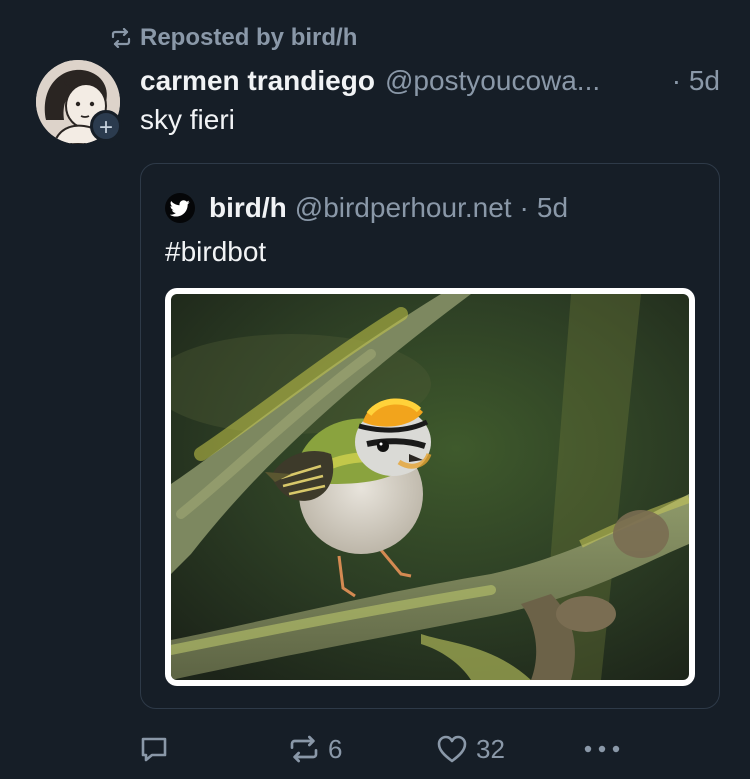 Image resolution: width=750 pixels, height=779 pixels. Describe the element at coordinates (79, 102) in the screenshot. I see `author-avatar: +` at that location.